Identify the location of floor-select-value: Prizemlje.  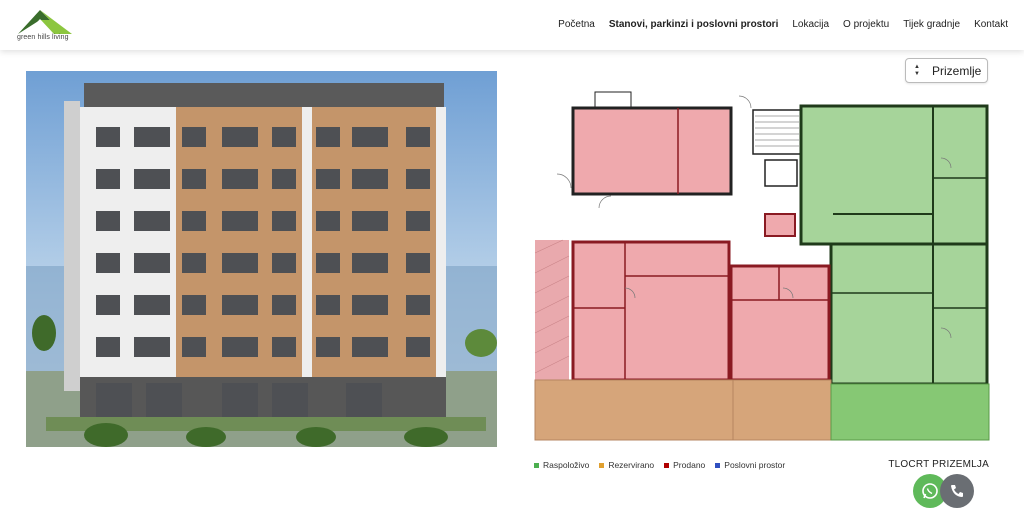
(957, 70).